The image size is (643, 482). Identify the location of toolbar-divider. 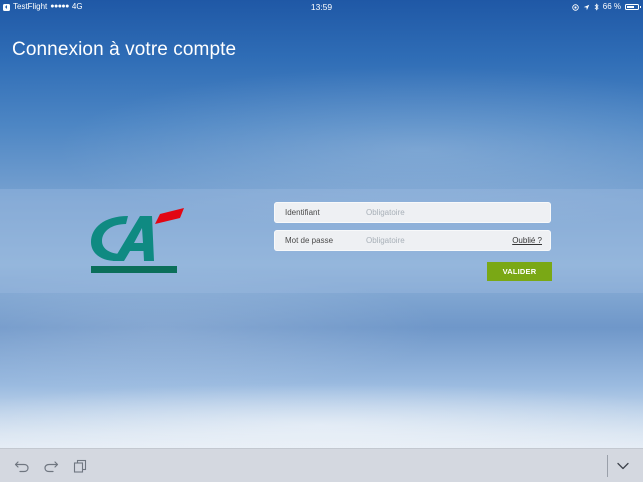
(607, 466).